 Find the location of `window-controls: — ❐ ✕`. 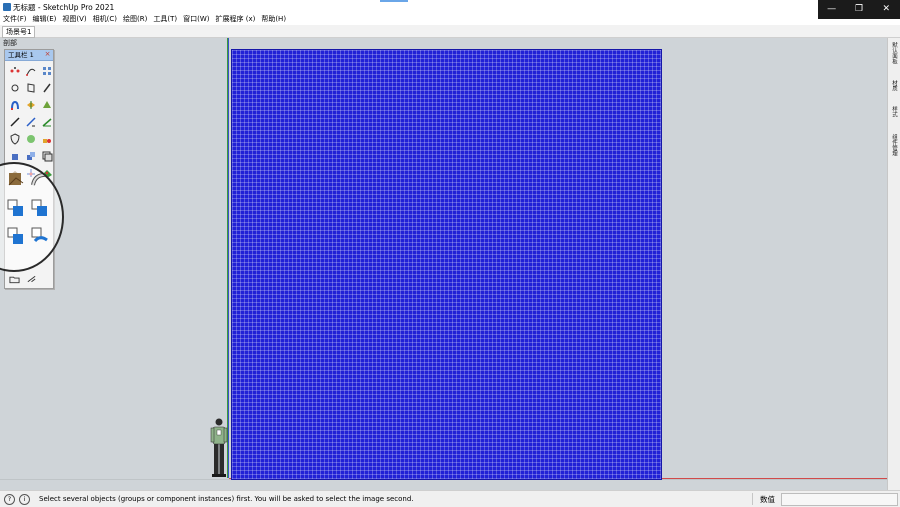

window-controls: — ❐ ✕ is located at coordinates (859, 9).